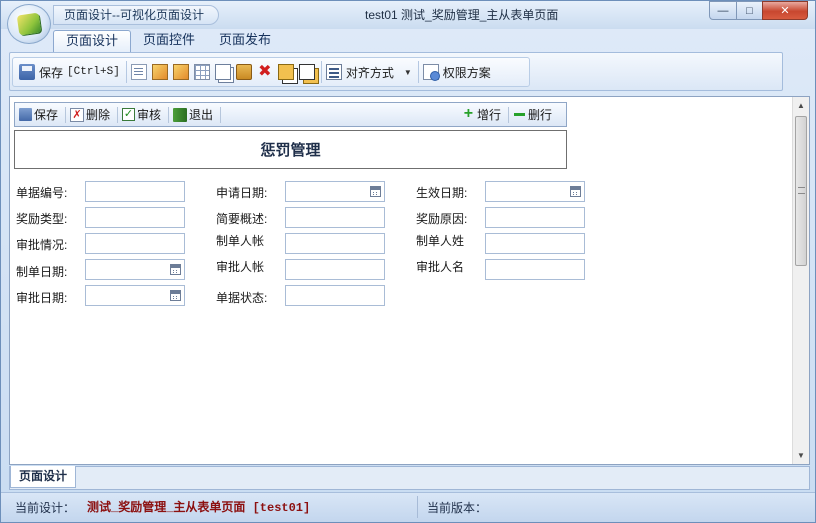 This screenshot has height=523, width=816. I want to click on minimize-button: —, so click(723, 10).